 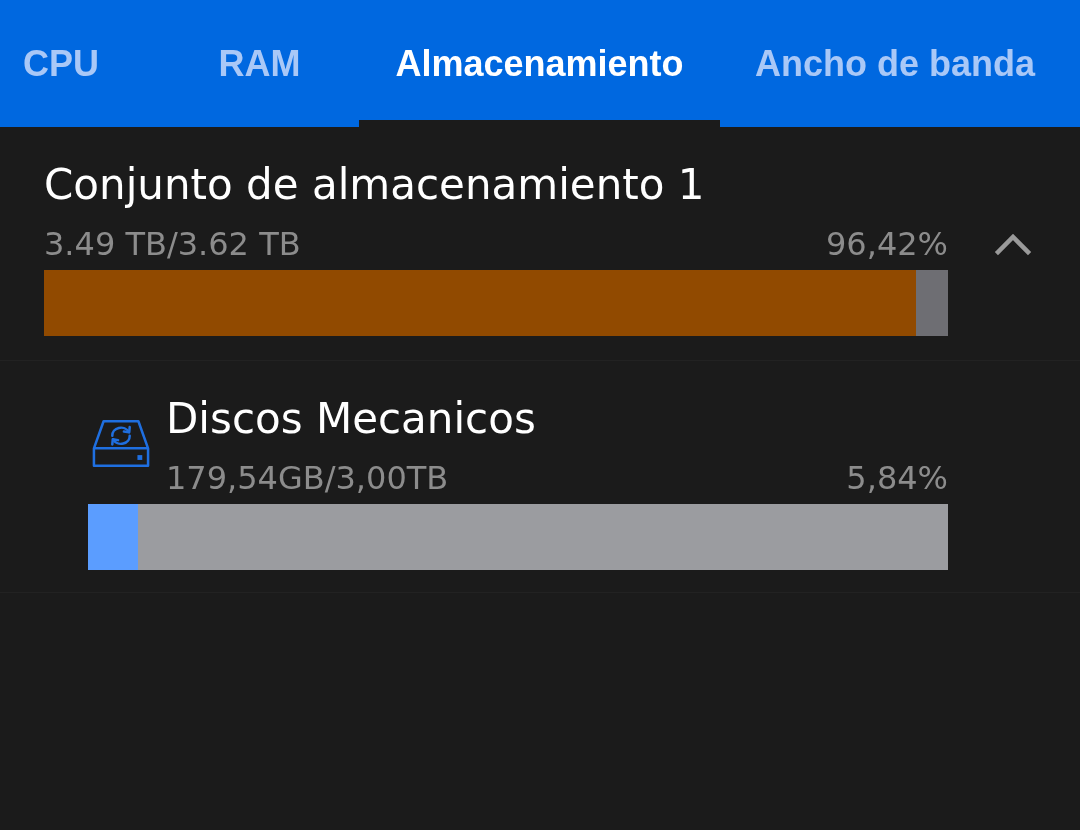 I want to click on disk-title: Discos Mecanicos, so click(x=351, y=419).